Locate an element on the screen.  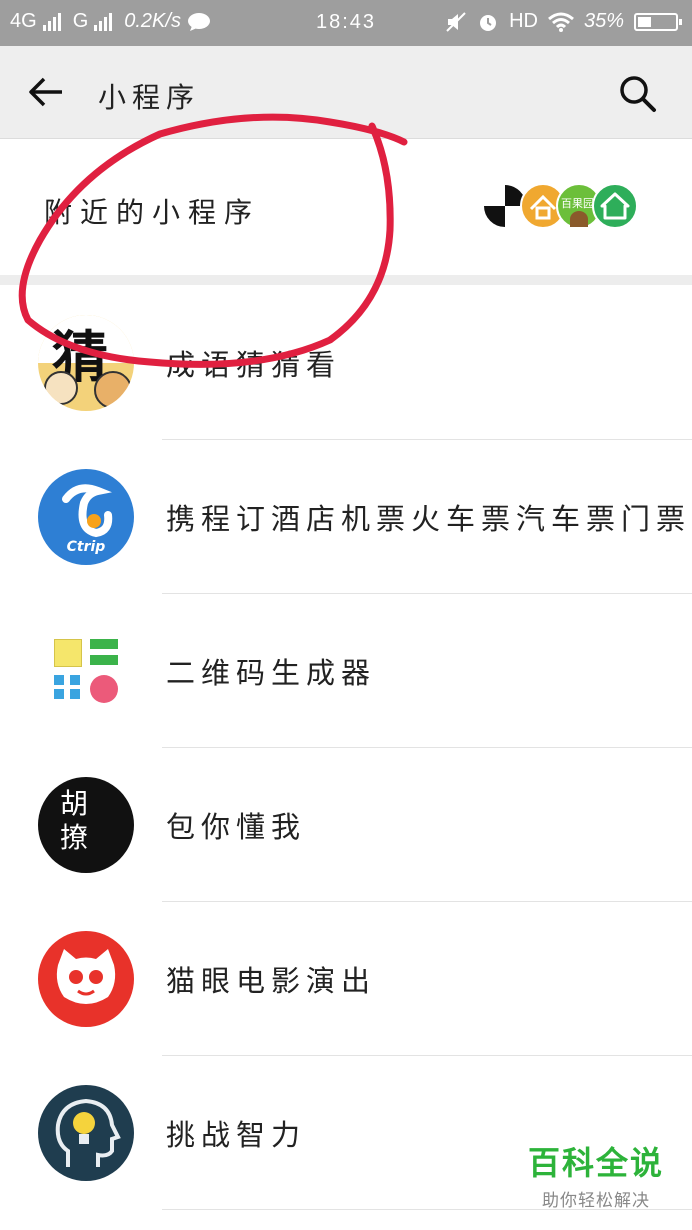
brain-bulb-icon is located at coordinates (86, 1133).